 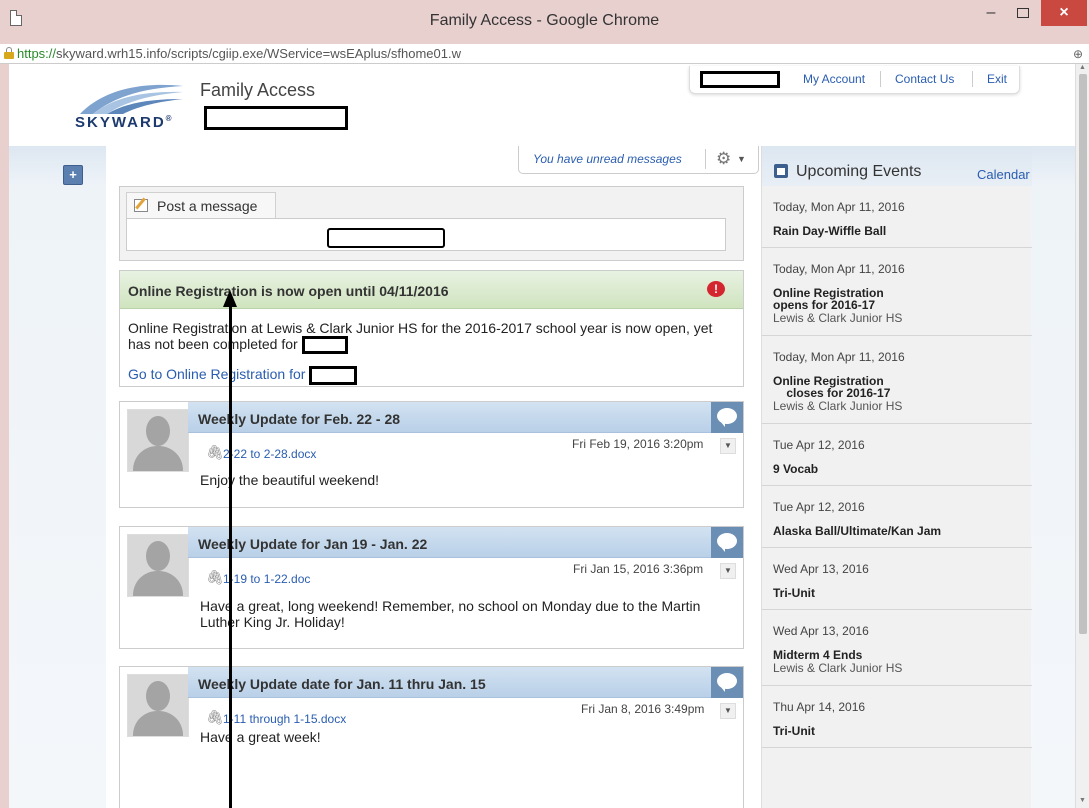 I want to click on my-account-link: My Account, so click(x=834, y=79).